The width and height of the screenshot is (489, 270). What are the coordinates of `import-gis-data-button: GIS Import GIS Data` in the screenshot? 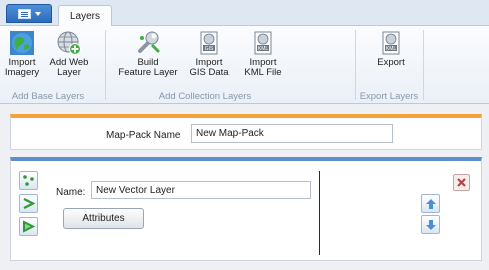 It's located at (209, 54).